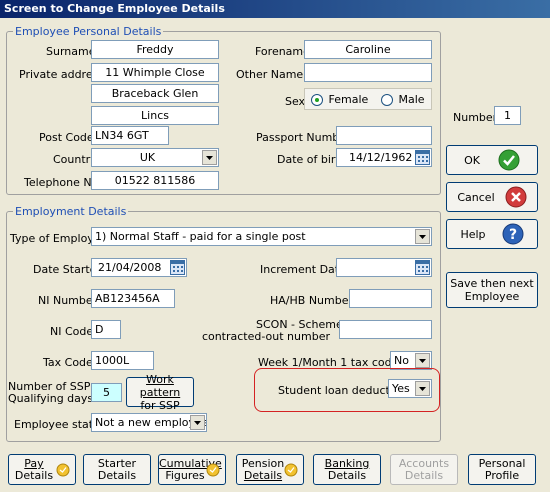  I want to click on pension-details-button: Pension Details, so click(270, 469).